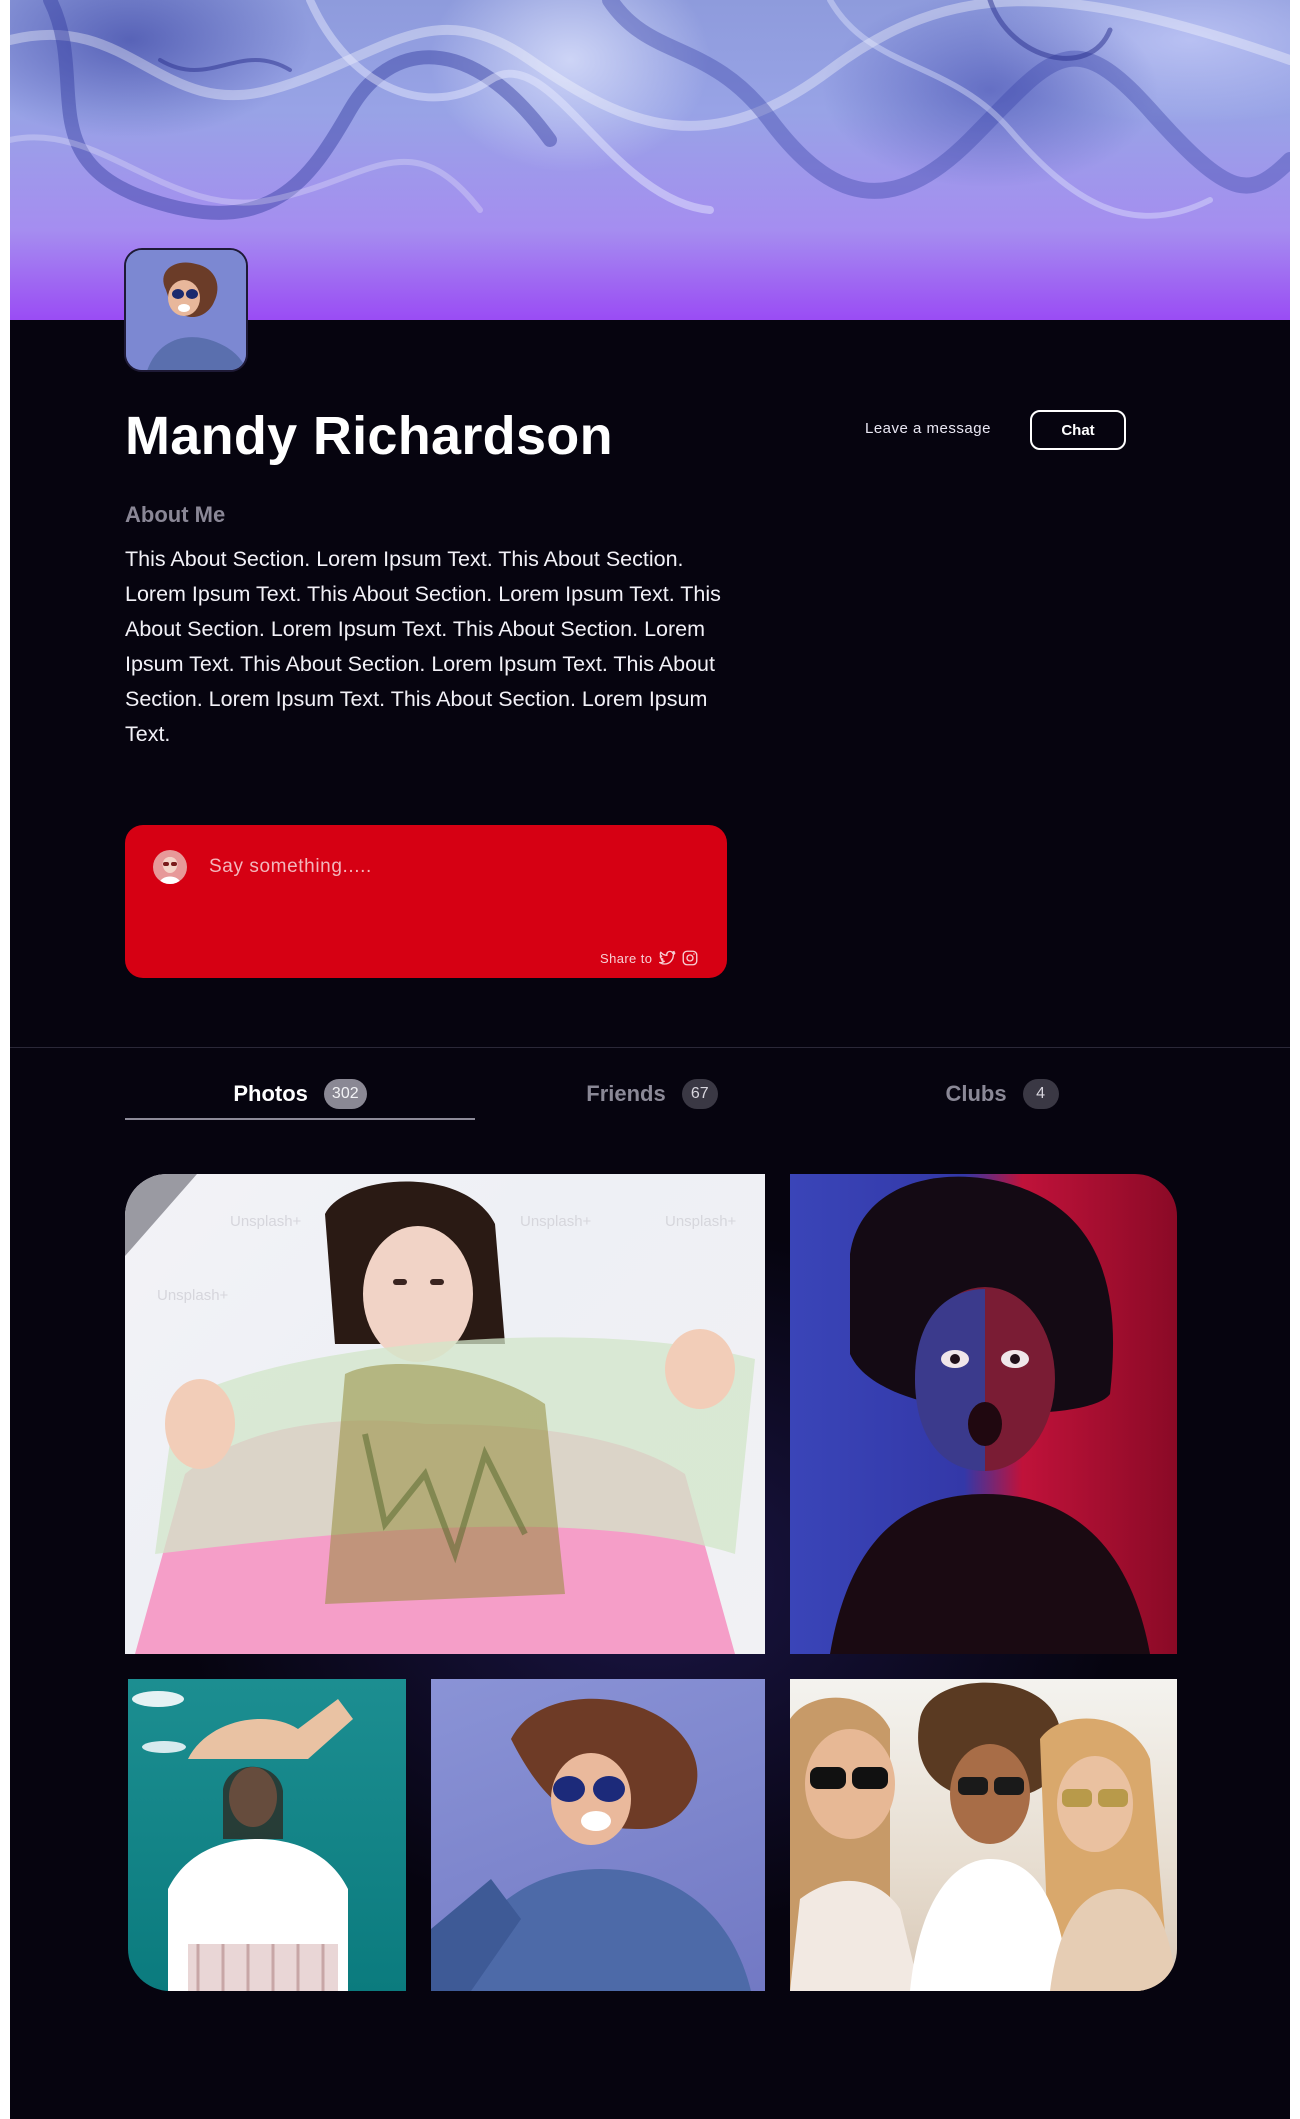 The width and height of the screenshot is (1300, 2119). I want to click on tab-clubs: Clubs 4, so click(1002, 1094).